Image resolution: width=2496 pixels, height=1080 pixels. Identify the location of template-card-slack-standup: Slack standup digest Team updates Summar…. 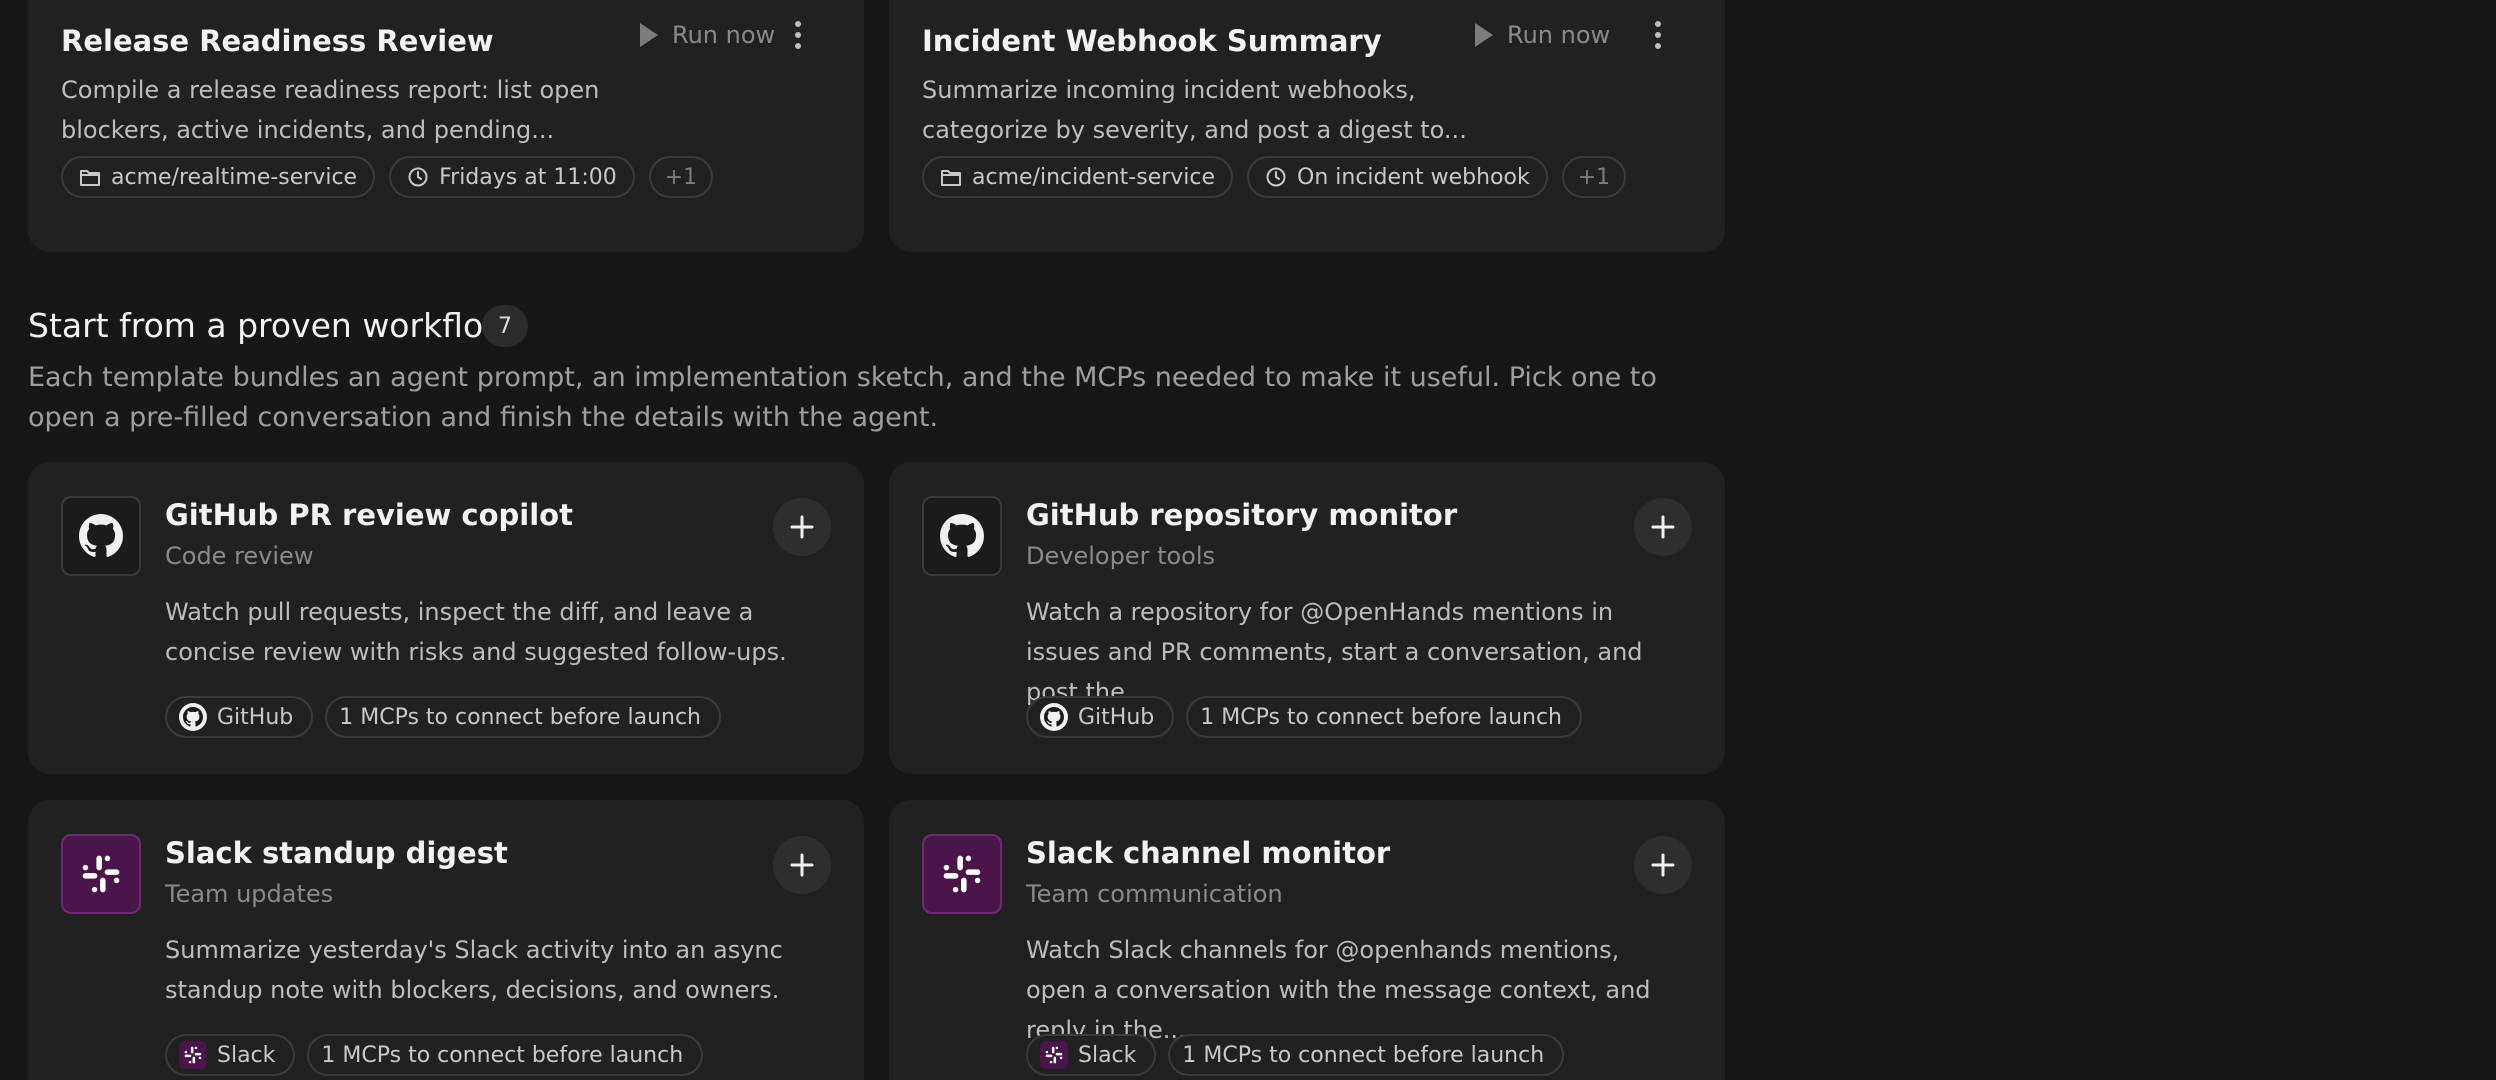
(446, 940).